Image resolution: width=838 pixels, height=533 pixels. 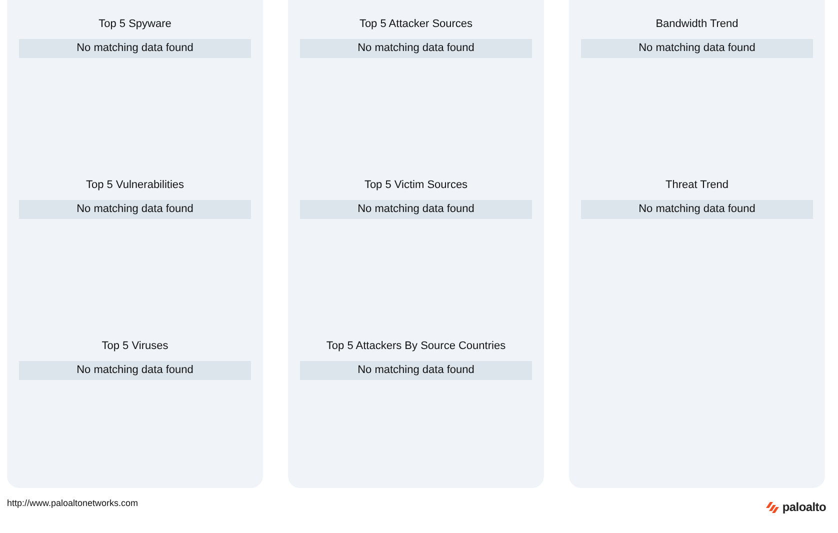 I want to click on widget-title: Top 5 Attacker Sources, so click(x=416, y=24).